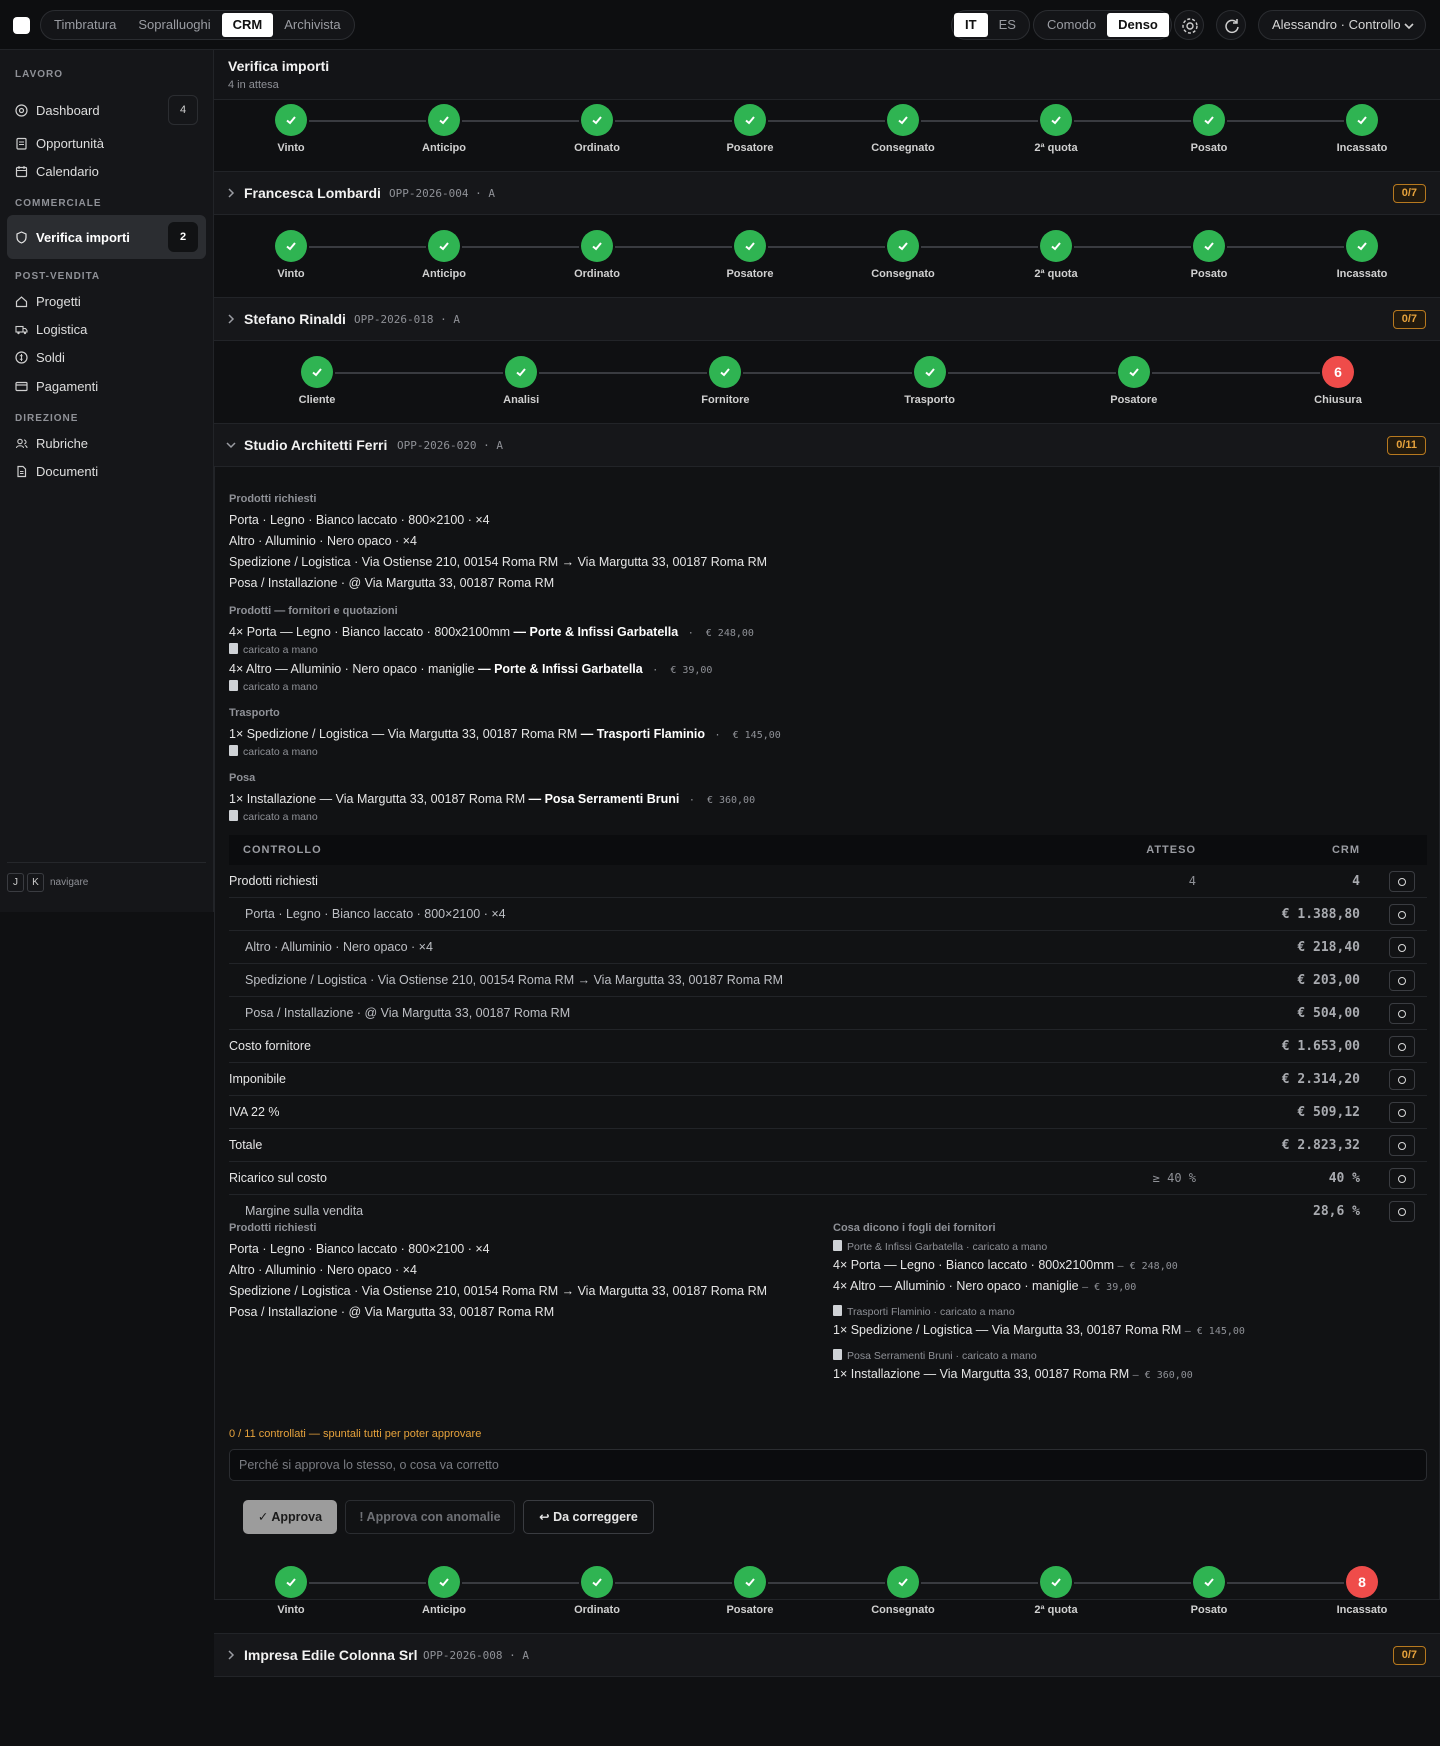  I want to click on sidebar-item-rubriche: Rubriche, so click(106, 443).